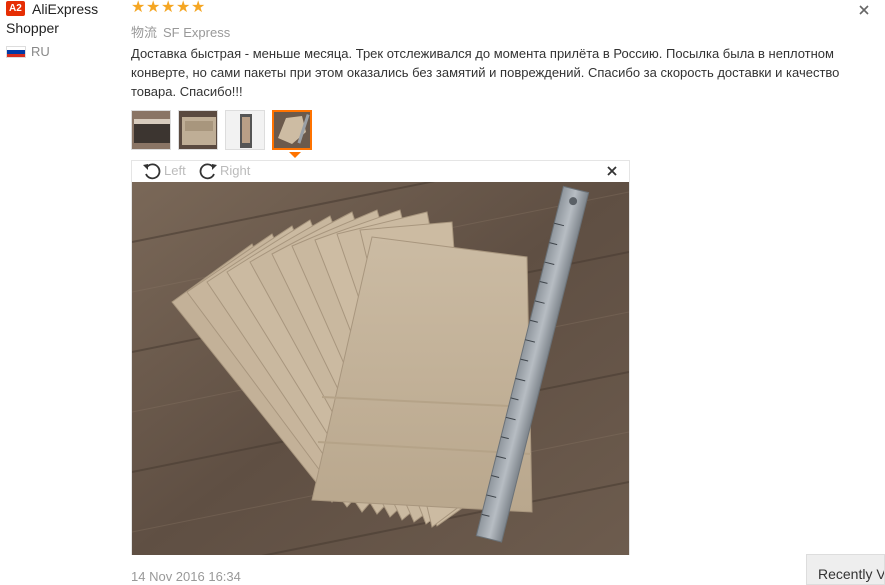  What do you see at coordinates (380, 171) in the screenshot?
I see `viewer-toolbar: Left Right` at bounding box center [380, 171].